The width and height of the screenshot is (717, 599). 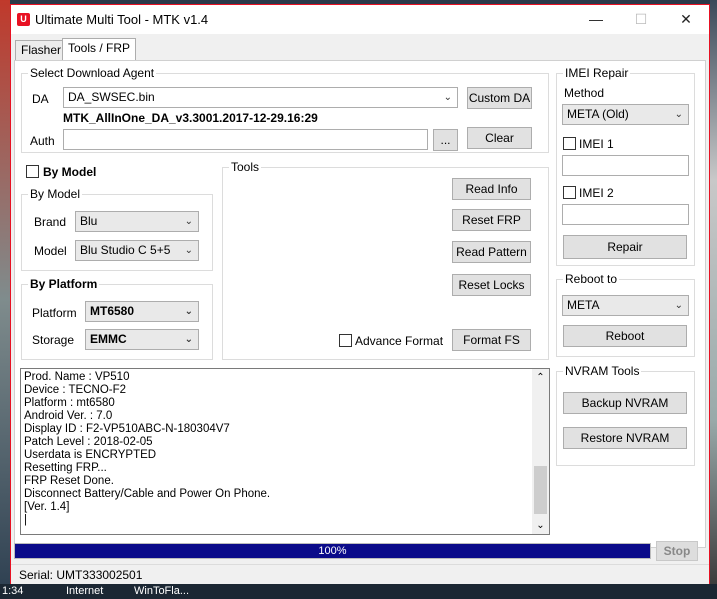 I want to click on imei-method-value: META (Old), so click(x=598, y=114).